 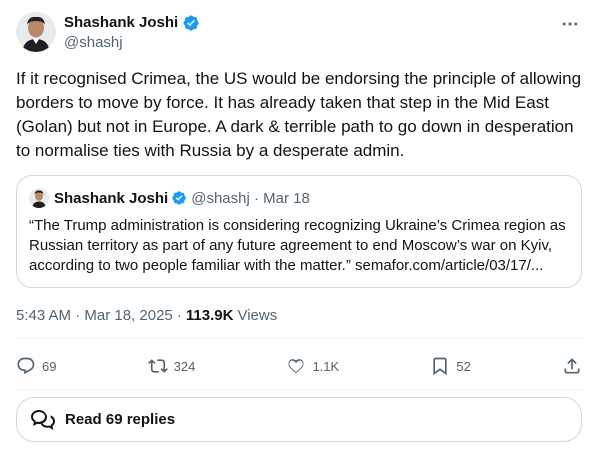 I want to click on avatar, so click(x=36, y=32).